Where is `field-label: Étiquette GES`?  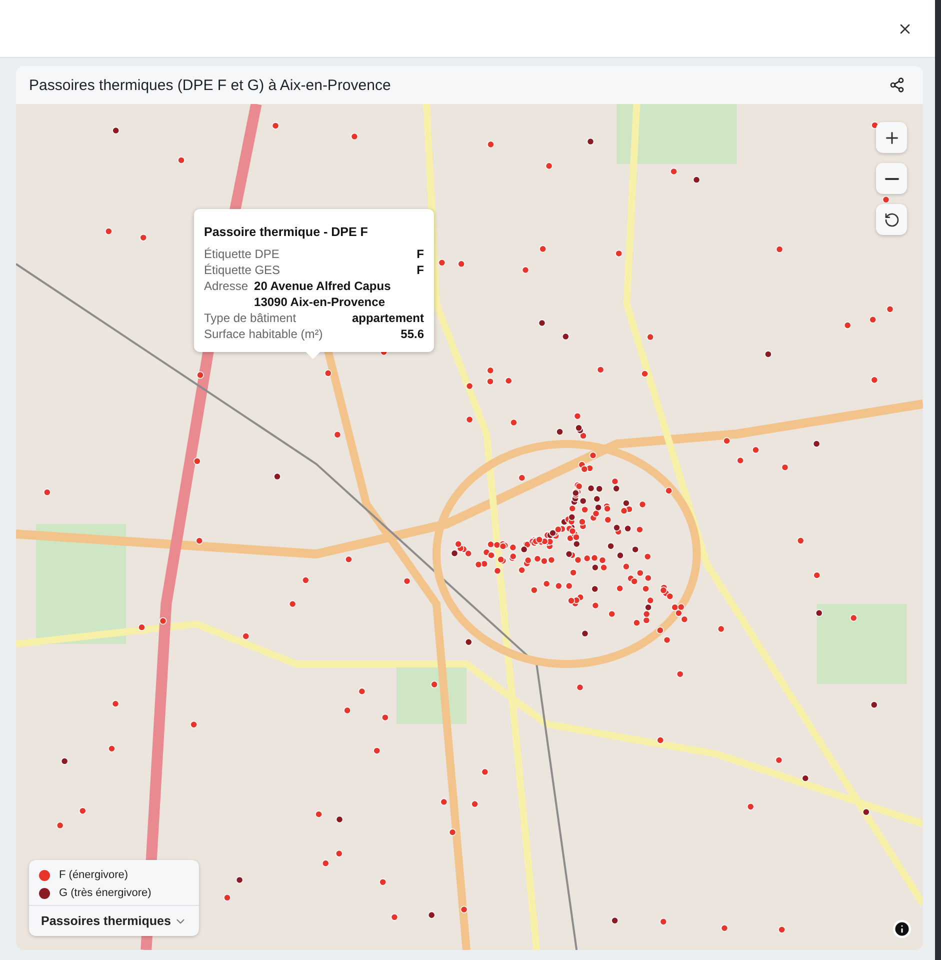 field-label: Étiquette GES is located at coordinates (242, 270).